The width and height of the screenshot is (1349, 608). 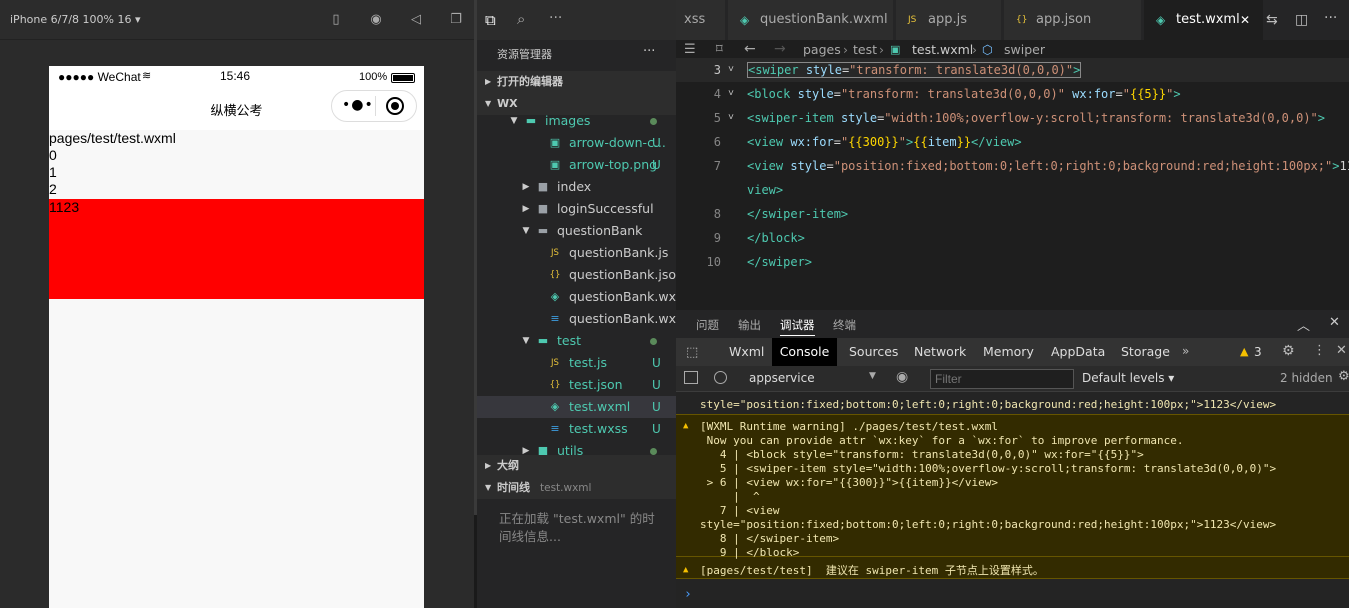 What do you see at coordinates (942, 50) in the screenshot?
I see `breadcrumb-item: test.wxml` at bounding box center [942, 50].